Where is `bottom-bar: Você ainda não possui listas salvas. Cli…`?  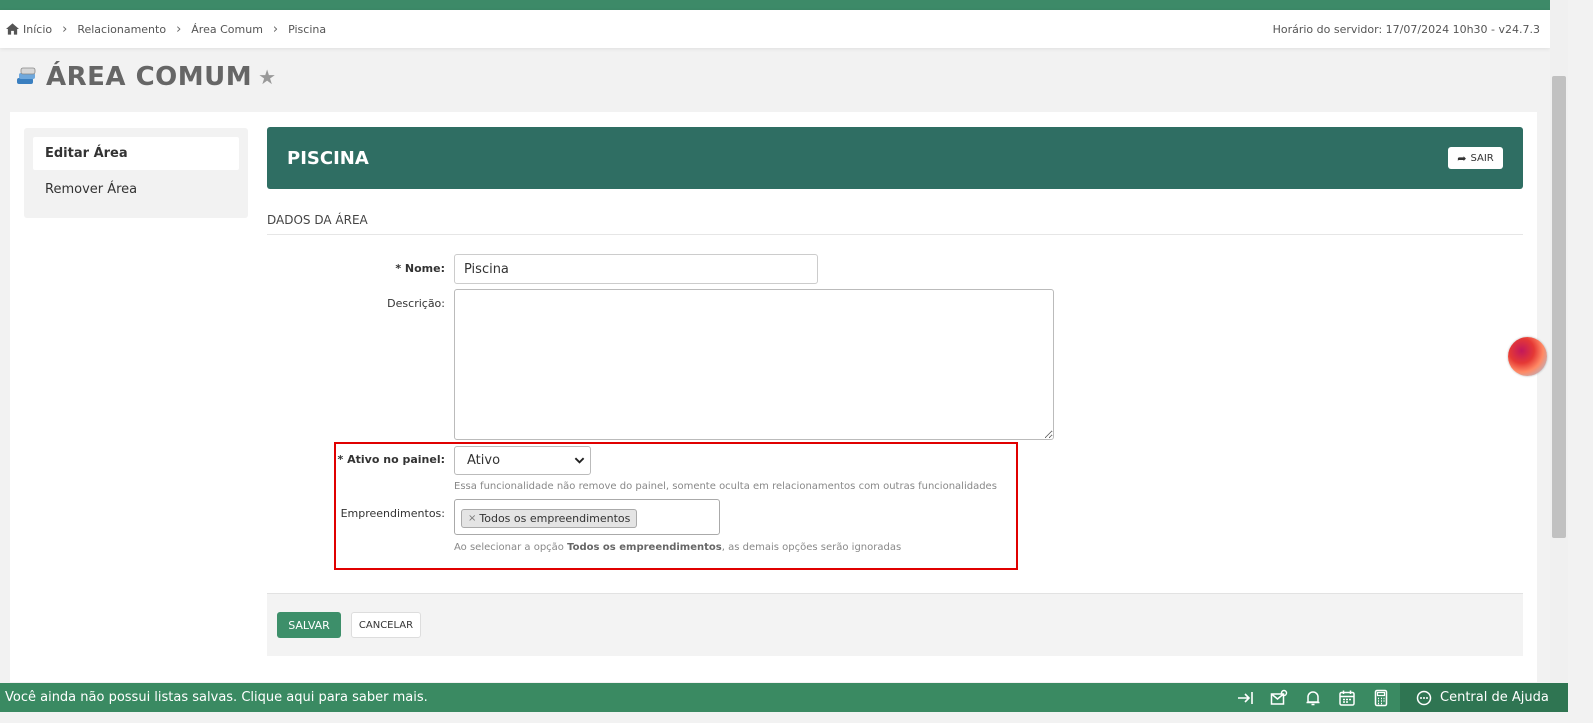 bottom-bar: Você ainda não possui listas salvas. Cli… is located at coordinates (784, 697).